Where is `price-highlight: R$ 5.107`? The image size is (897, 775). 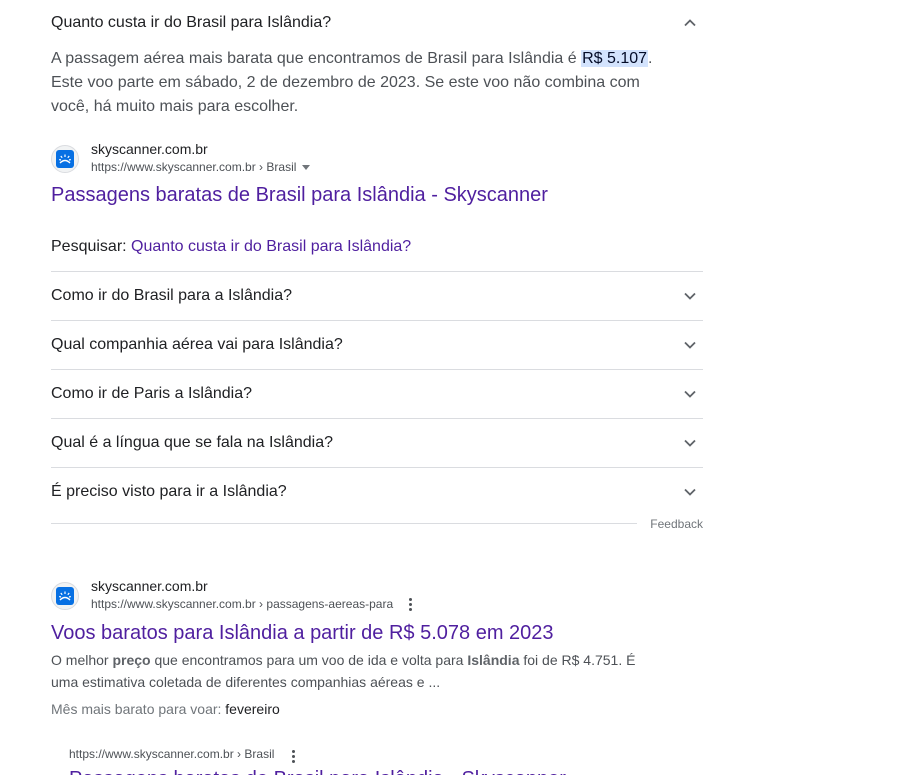
price-highlight: R$ 5.107 is located at coordinates (615, 58).